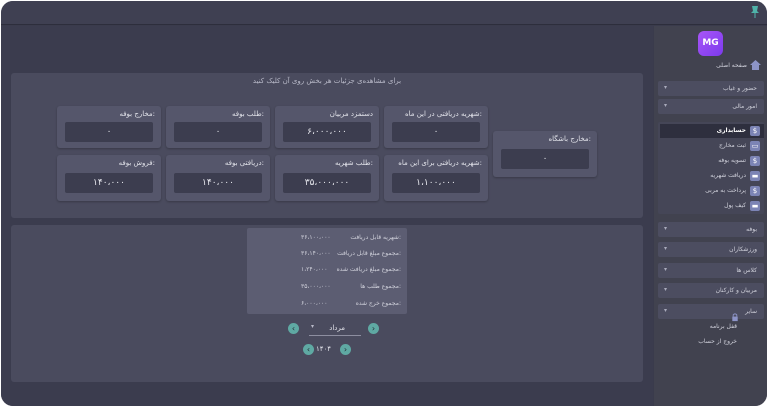 The image size is (768, 407). What do you see at coordinates (732, 145) in the screenshot?
I see `submenu-label: ثبت مخارج` at bounding box center [732, 145].